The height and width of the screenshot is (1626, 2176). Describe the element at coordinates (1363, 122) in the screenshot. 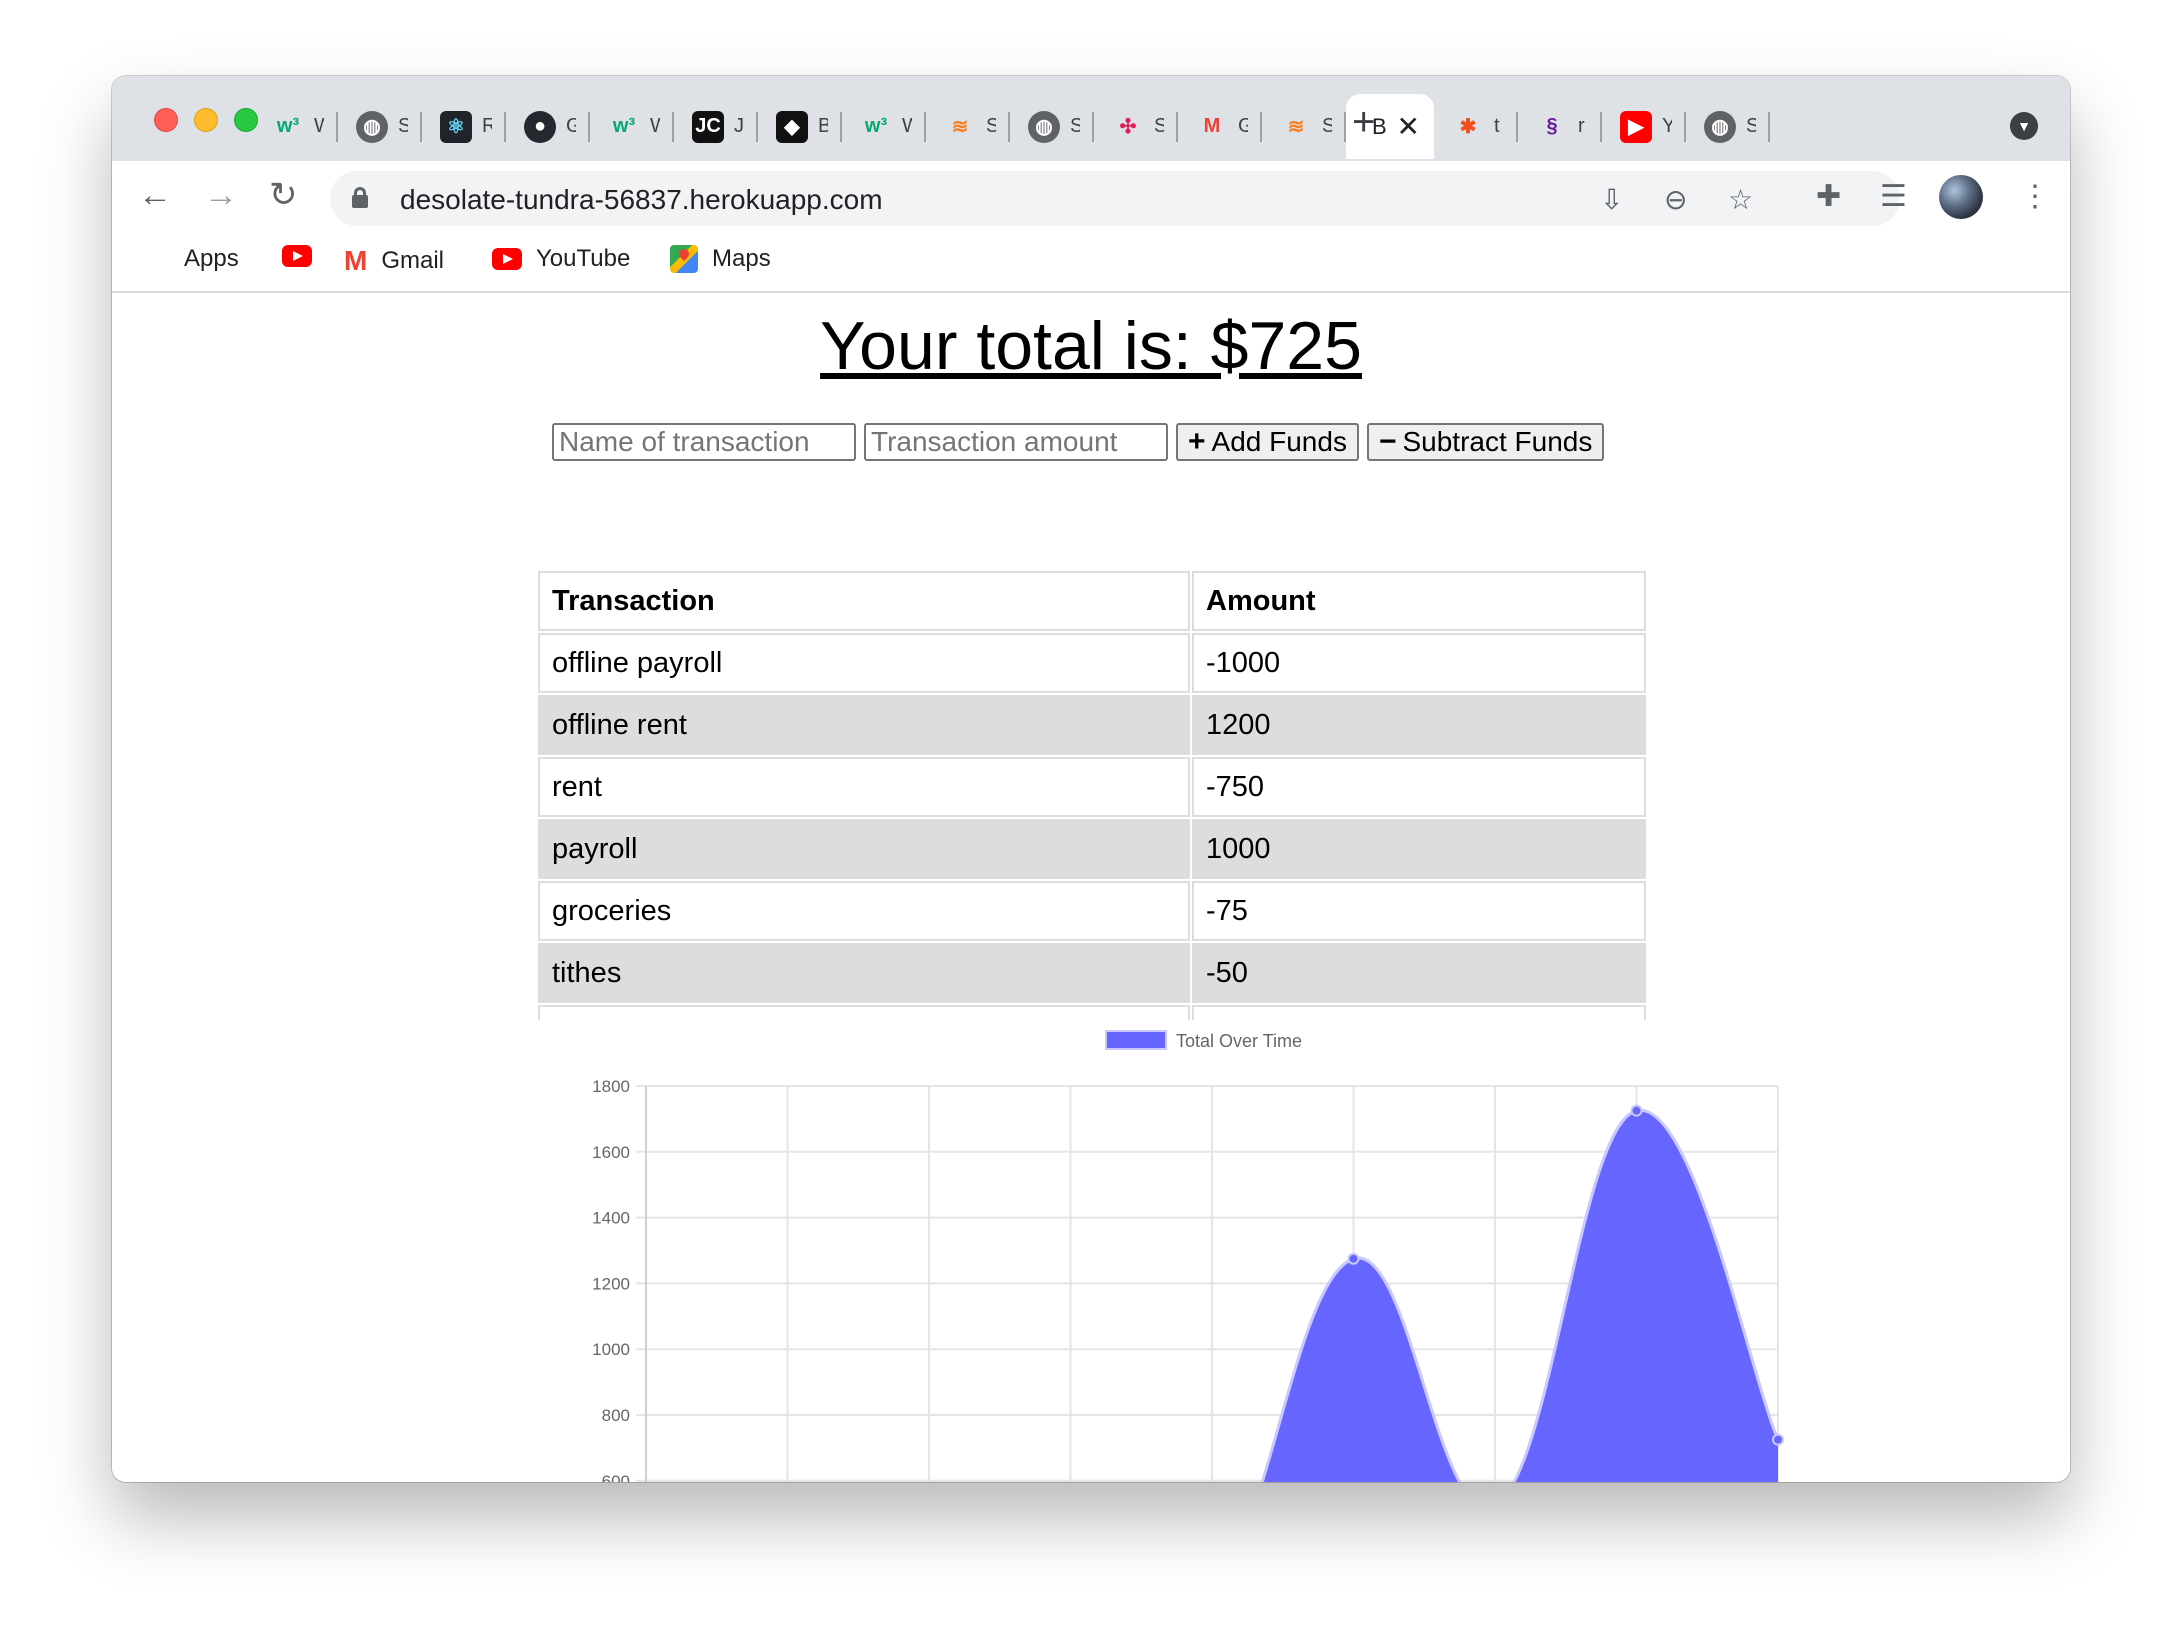

I see `new-tab-button: +` at that location.